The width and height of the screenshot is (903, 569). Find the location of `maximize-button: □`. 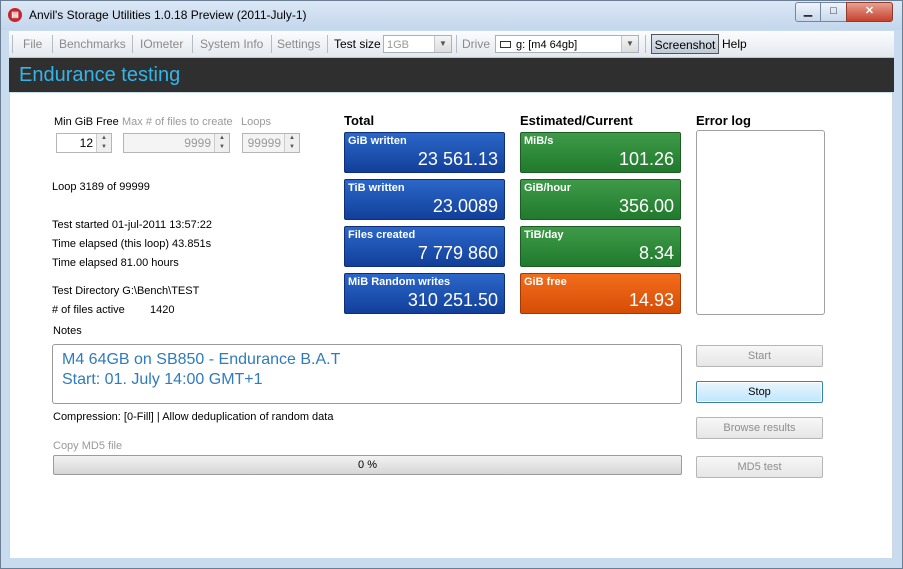

maximize-button: □ is located at coordinates (833, 12).